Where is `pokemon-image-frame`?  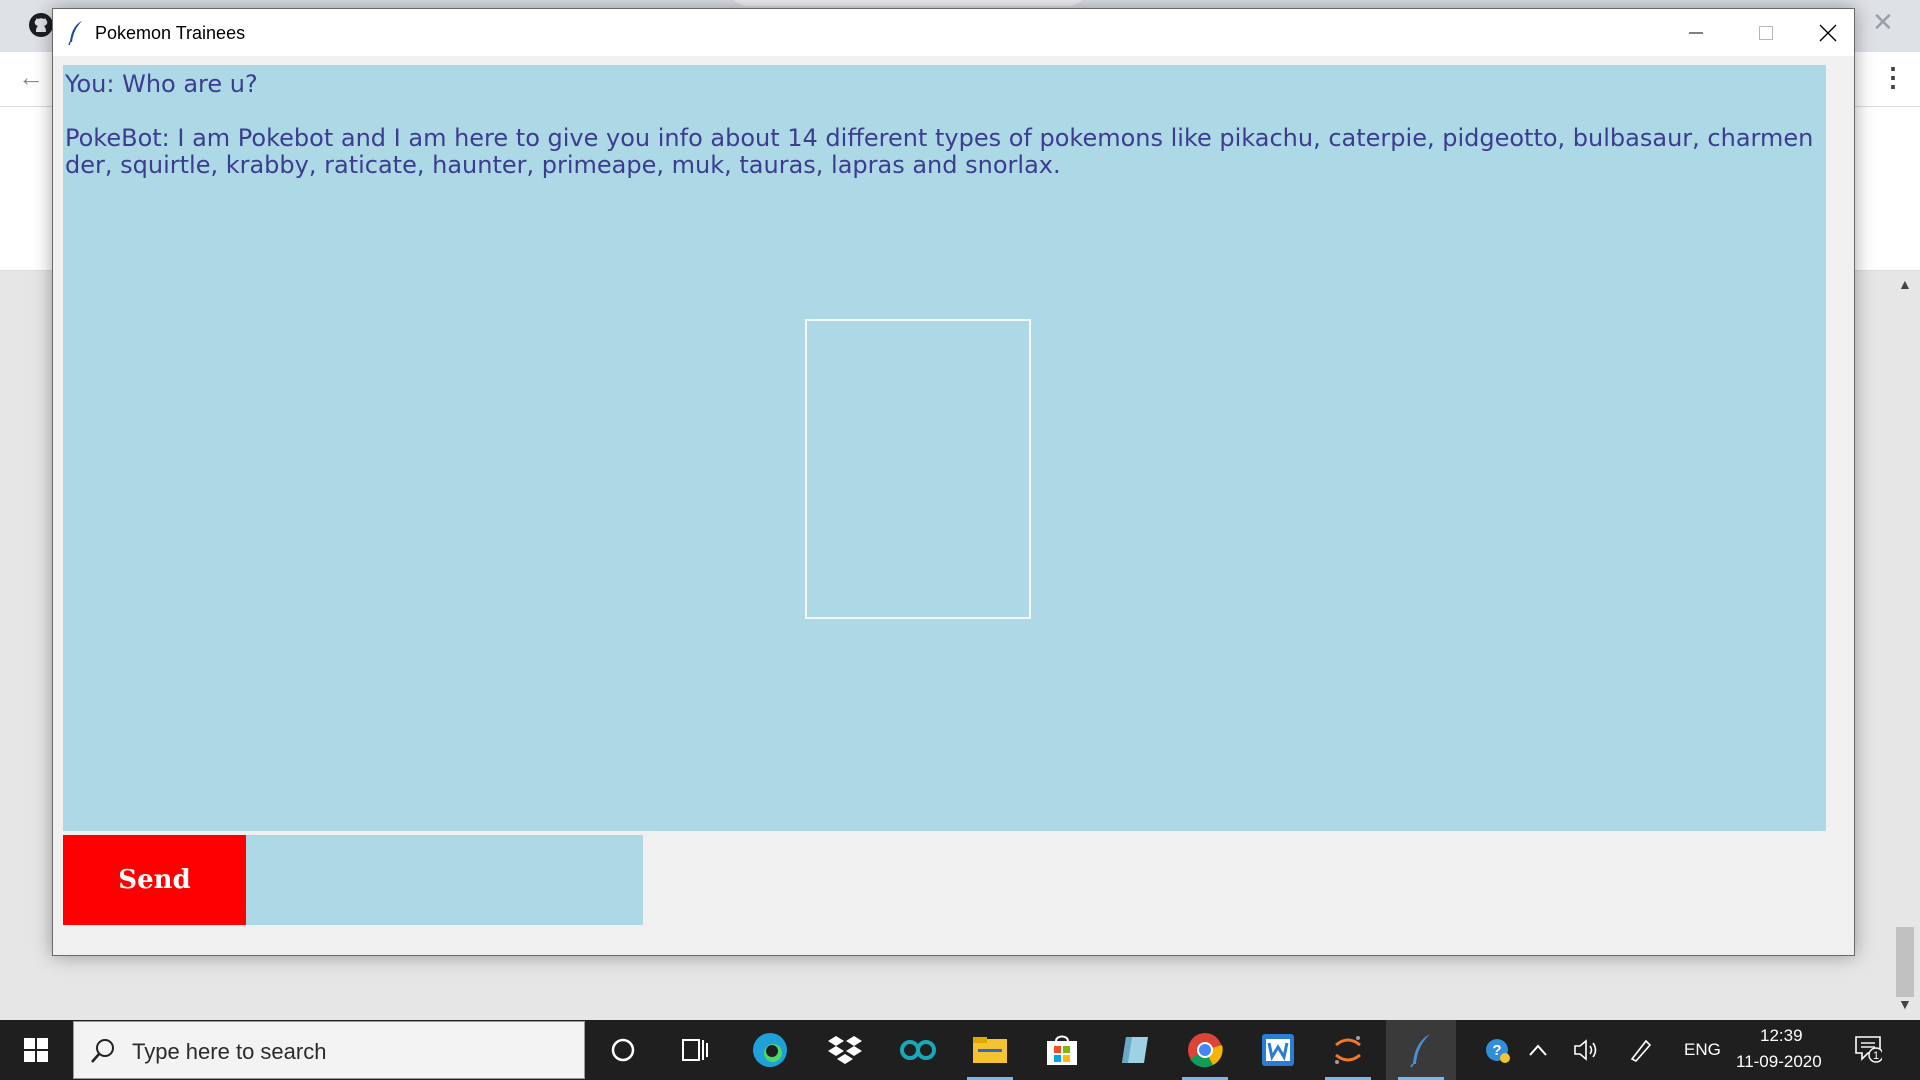
pokemon-image-frame is located at coordinates (918, 469).